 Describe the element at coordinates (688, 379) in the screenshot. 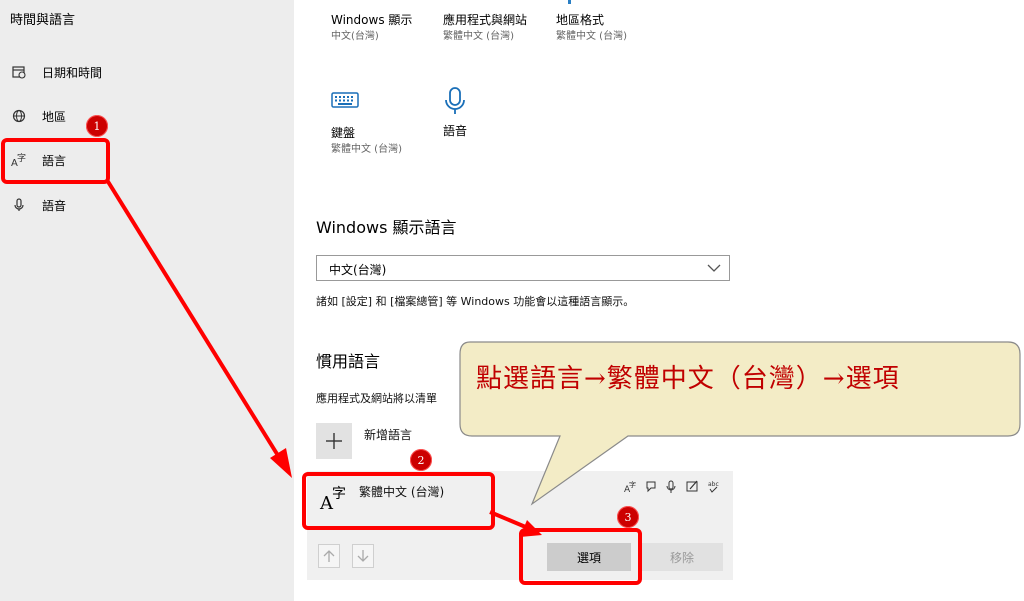

I see `callout-text: 點選語言→繁體中文（台灣）→選項` at that location.